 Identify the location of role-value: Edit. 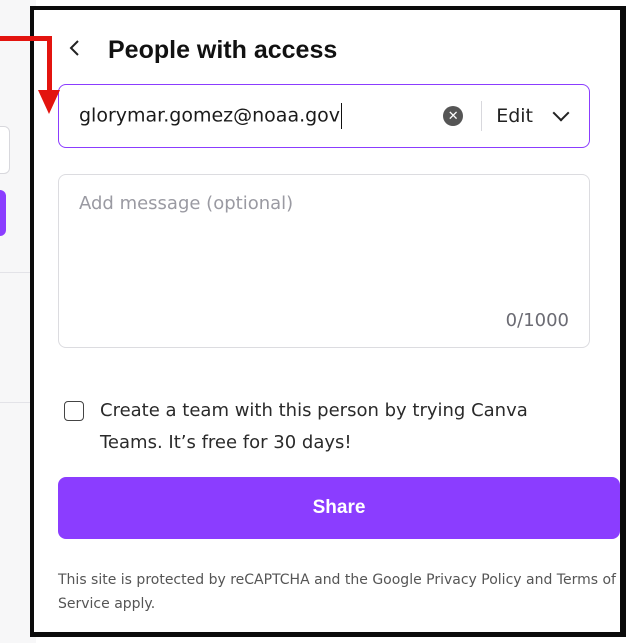
(514, 116).